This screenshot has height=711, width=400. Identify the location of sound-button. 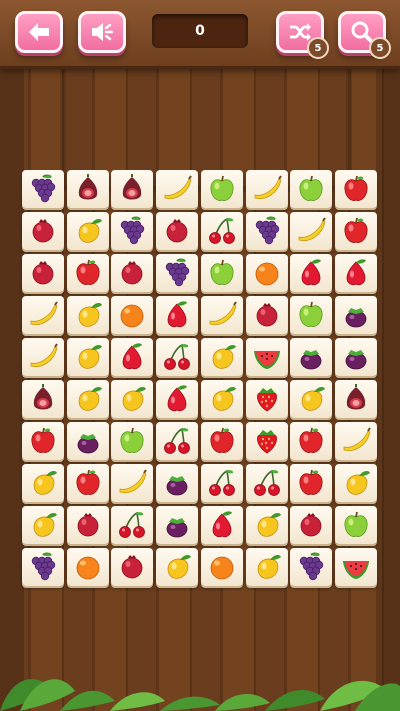
(102, 32).